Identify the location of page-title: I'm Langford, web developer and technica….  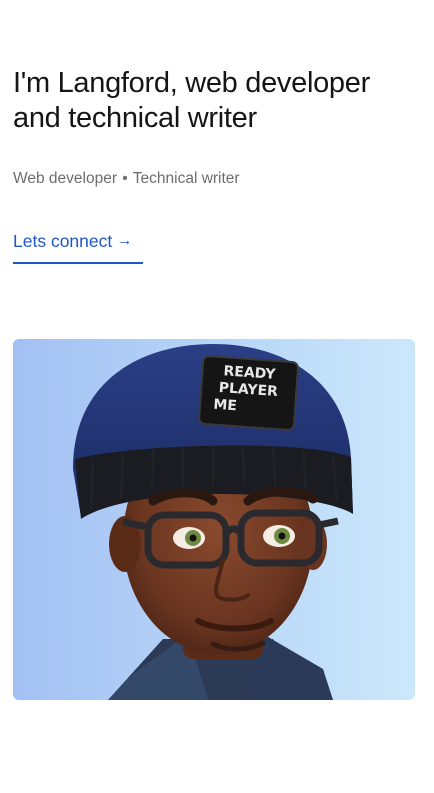
(191, 100).